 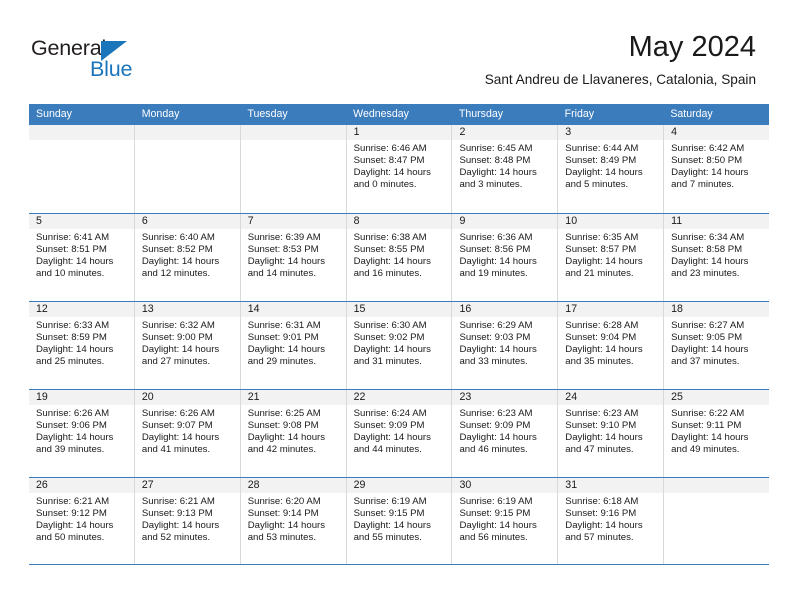 What do you see at coordinates (42, 485) in the screenshot?
I see `day-number: 26` at bounding box center [42, 485].